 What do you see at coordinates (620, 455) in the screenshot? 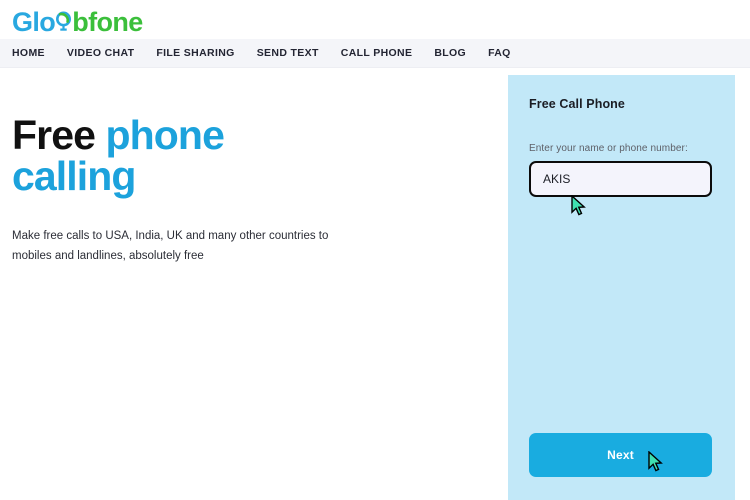
I see `next-button: Next` at bounding box center [620, 455].